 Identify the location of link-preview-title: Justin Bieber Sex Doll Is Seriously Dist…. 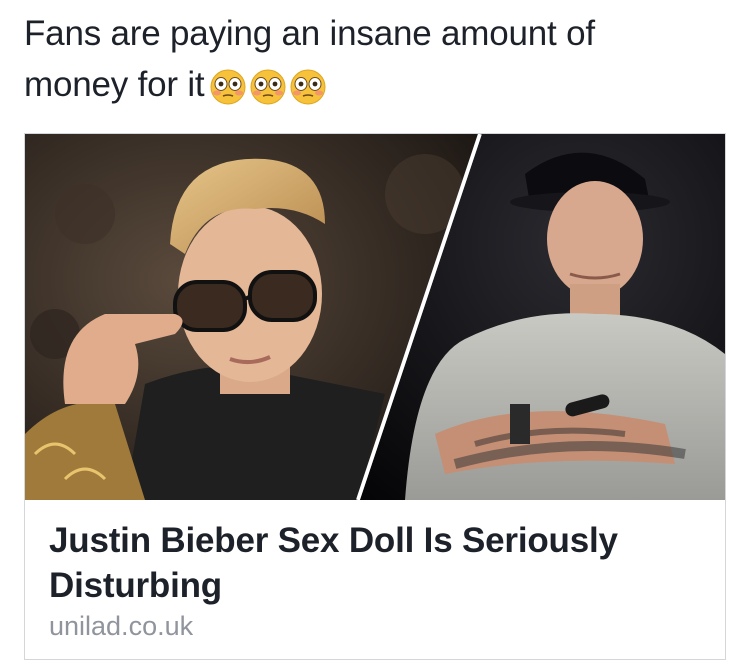
(374, 563).